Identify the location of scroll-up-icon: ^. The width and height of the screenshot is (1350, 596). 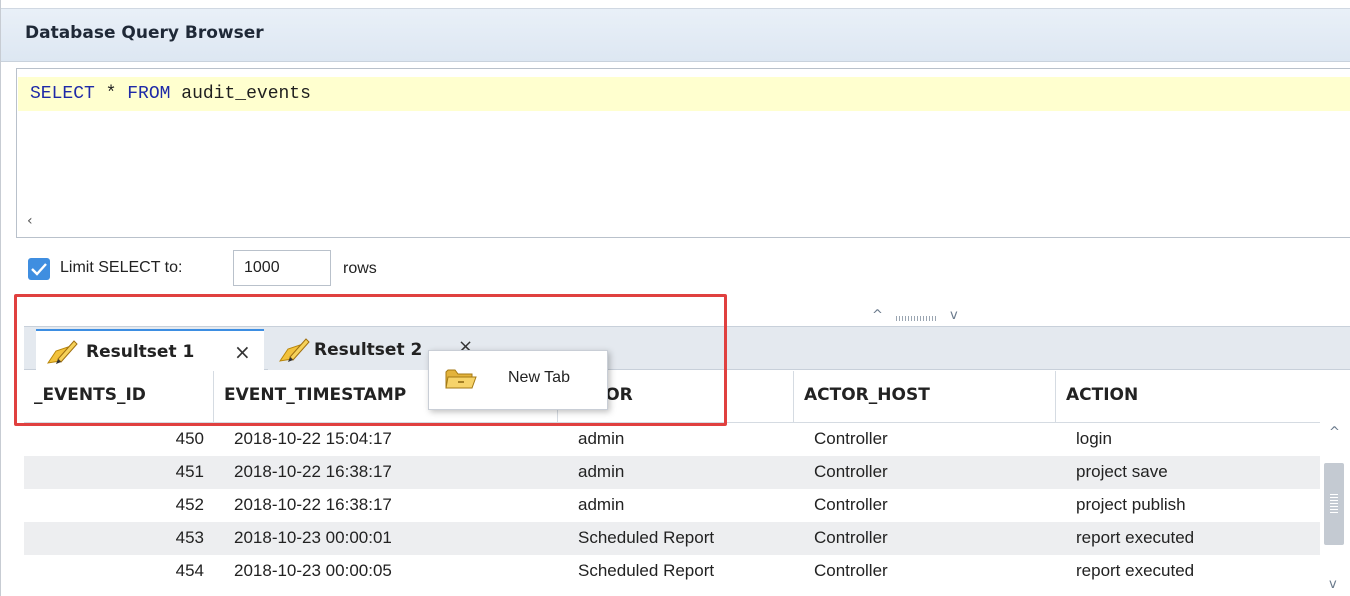
(1334, 432).